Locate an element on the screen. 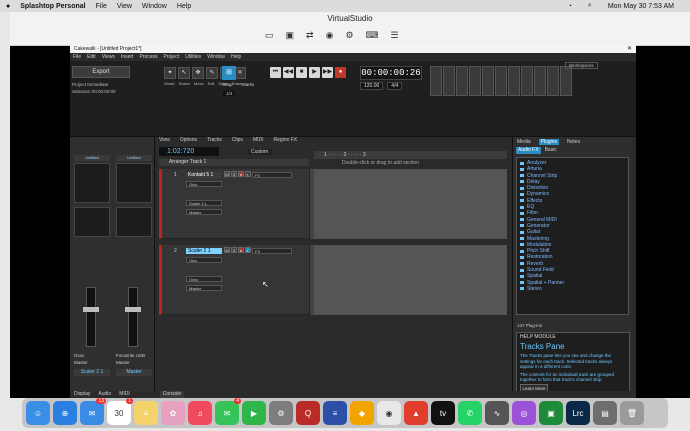 The width and height of the screenshot is (690, 431). track-2: 2 Scaler 2 1 M S ● ◐ Olox Oxxx Master FX is located at coordinates (234, 280).